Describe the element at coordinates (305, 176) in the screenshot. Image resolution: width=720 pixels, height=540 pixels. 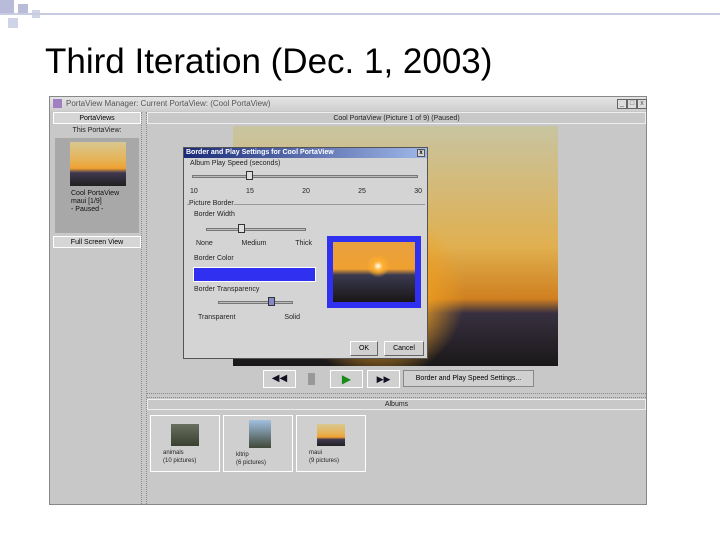
I see `speed-slider` at that location.